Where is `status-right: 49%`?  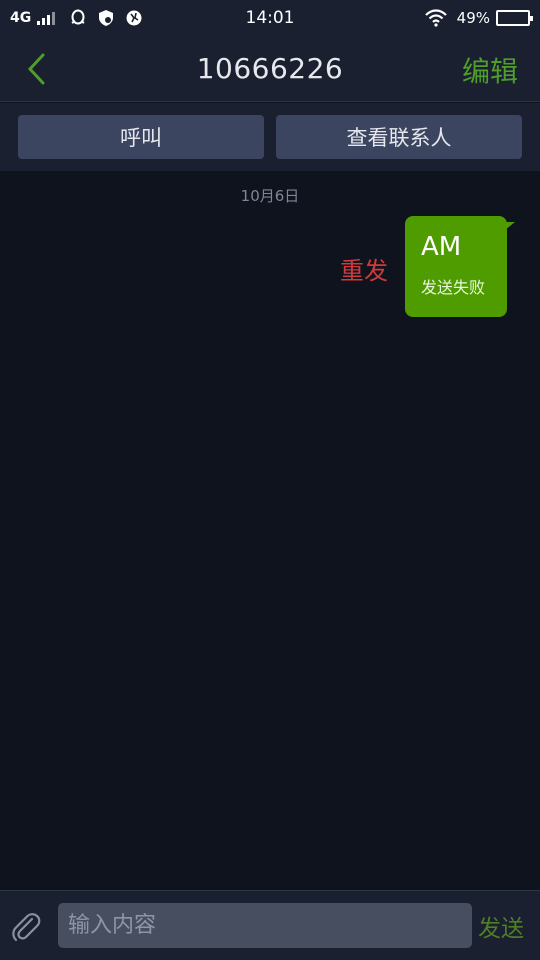
status-right: 49% is located at coordinates (478, 18).